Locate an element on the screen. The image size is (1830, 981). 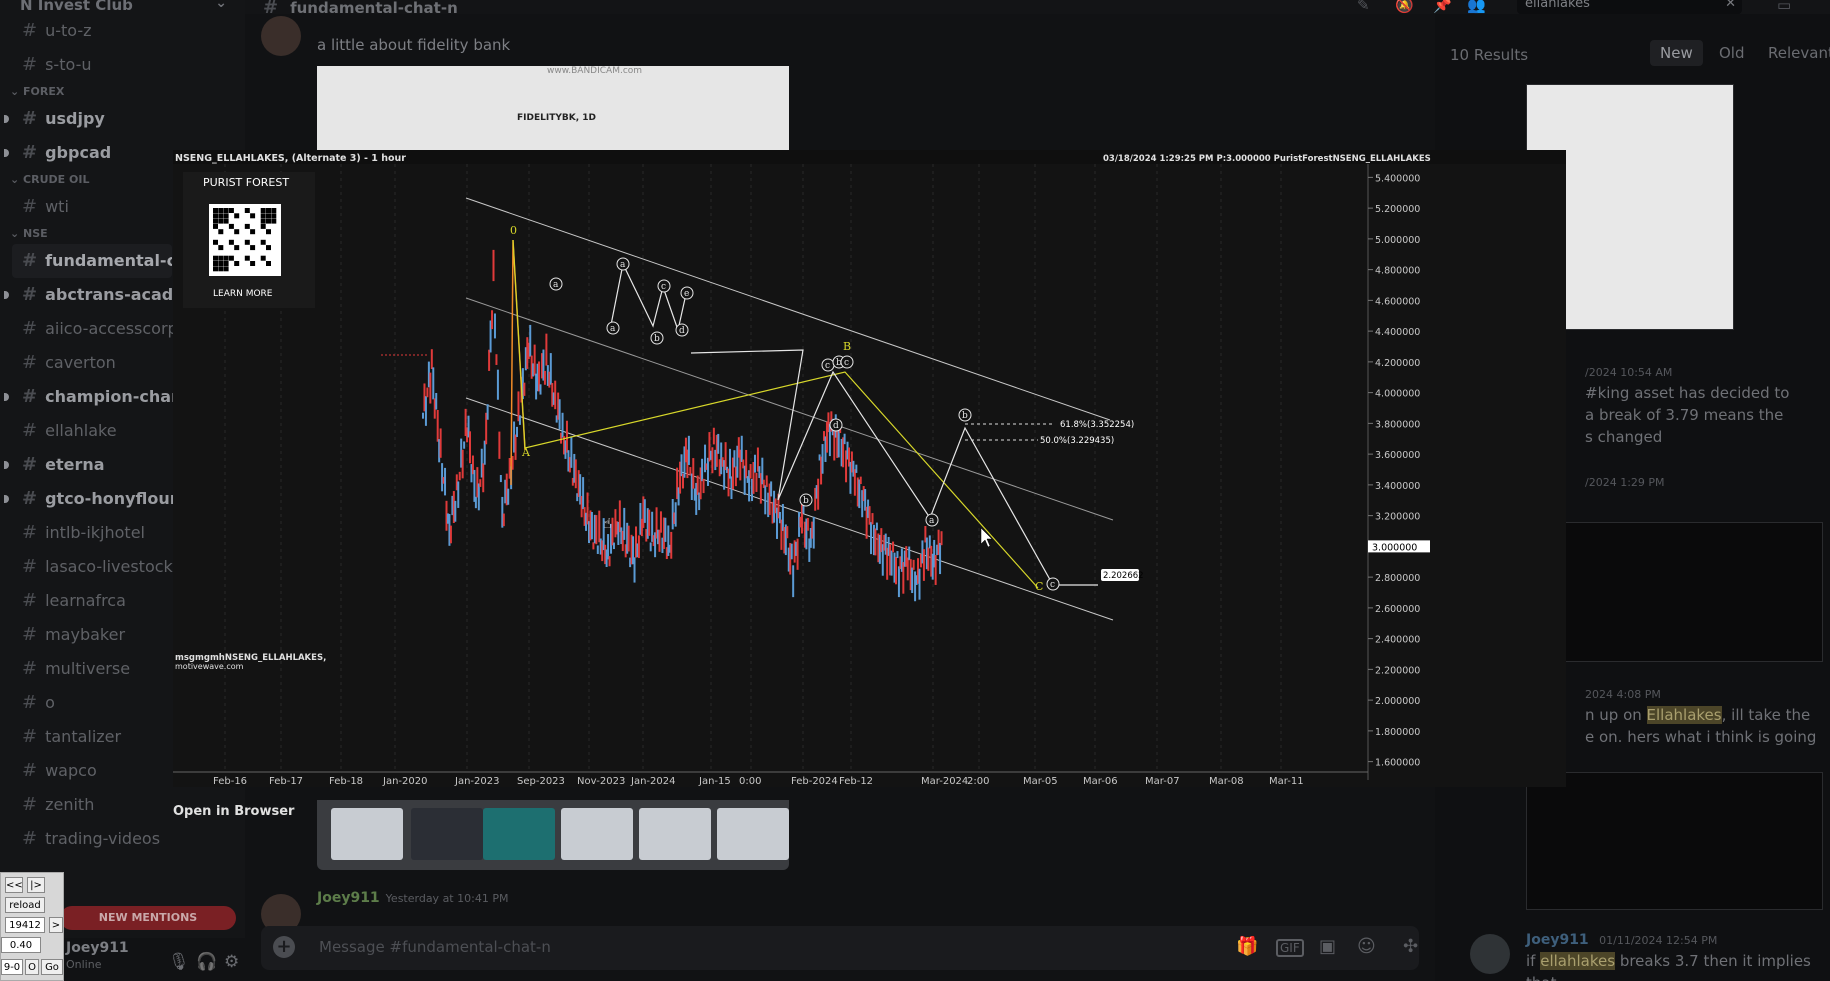
search-highlight: Ellahlakes is located at coordinates (1684, 715).